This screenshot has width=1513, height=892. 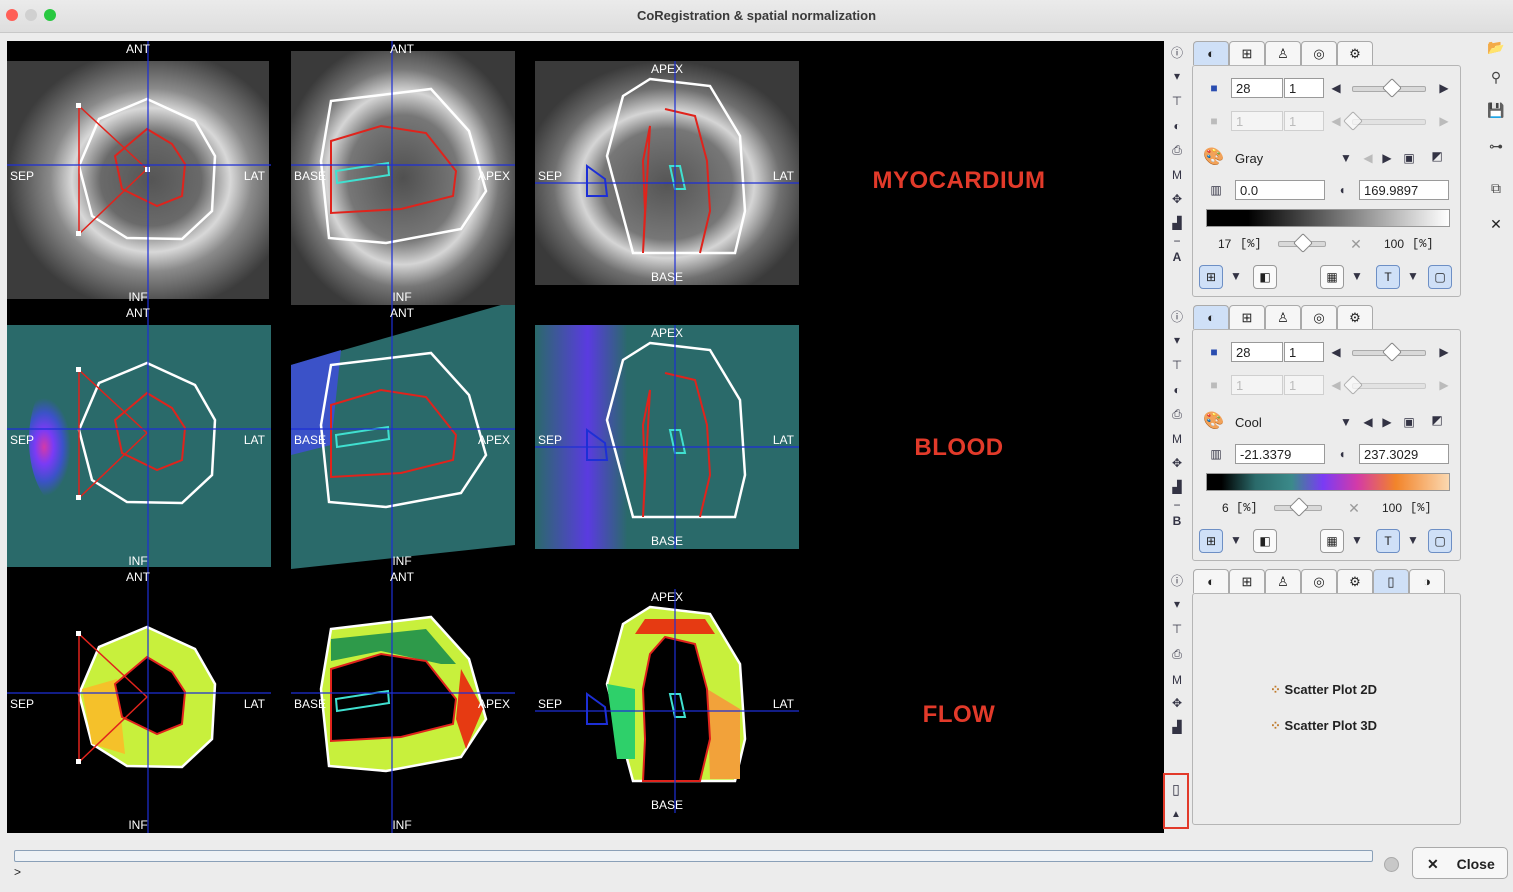 What do you see at coordinates (1280, 454) in the screenshot?
I see `min-field: -21.3379` at bounding box center [1280, 454].